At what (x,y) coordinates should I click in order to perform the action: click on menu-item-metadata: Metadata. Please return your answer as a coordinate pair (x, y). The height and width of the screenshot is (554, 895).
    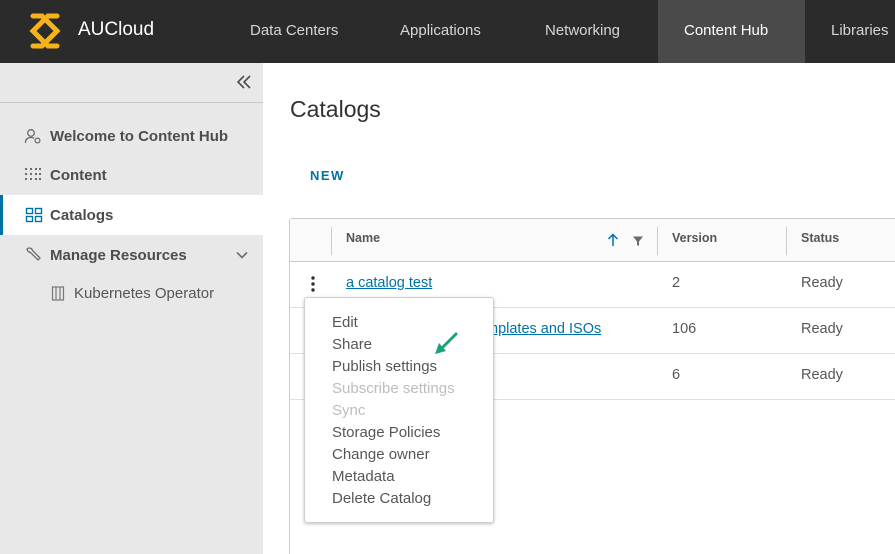
    Looking at the image, I should click on (363, 476).